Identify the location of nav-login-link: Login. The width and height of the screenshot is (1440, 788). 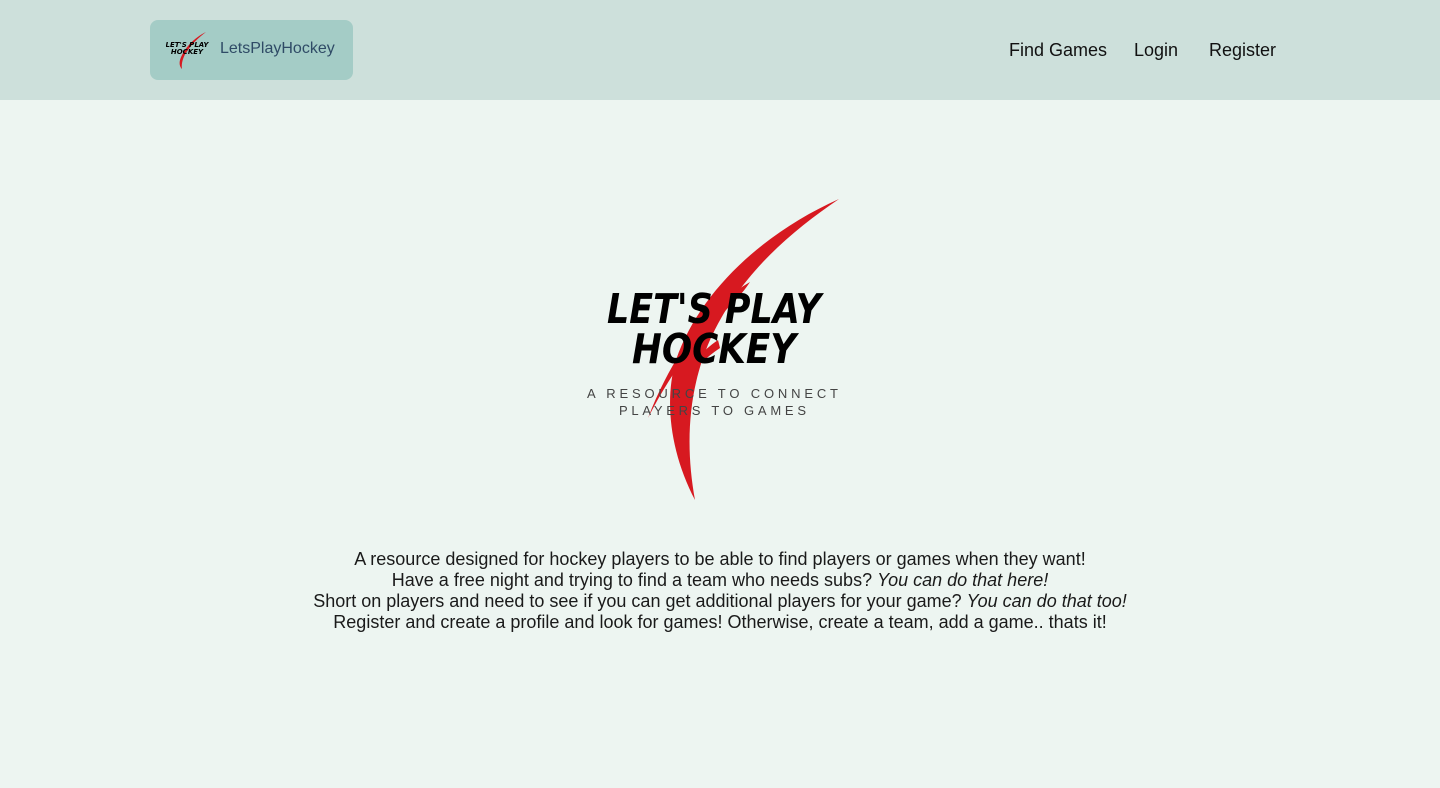
(1156, 50).